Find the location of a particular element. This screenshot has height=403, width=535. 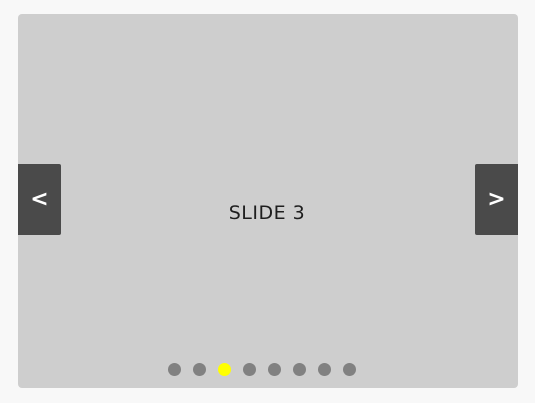

next-slide-button: > is located at coordinates (496, 199).